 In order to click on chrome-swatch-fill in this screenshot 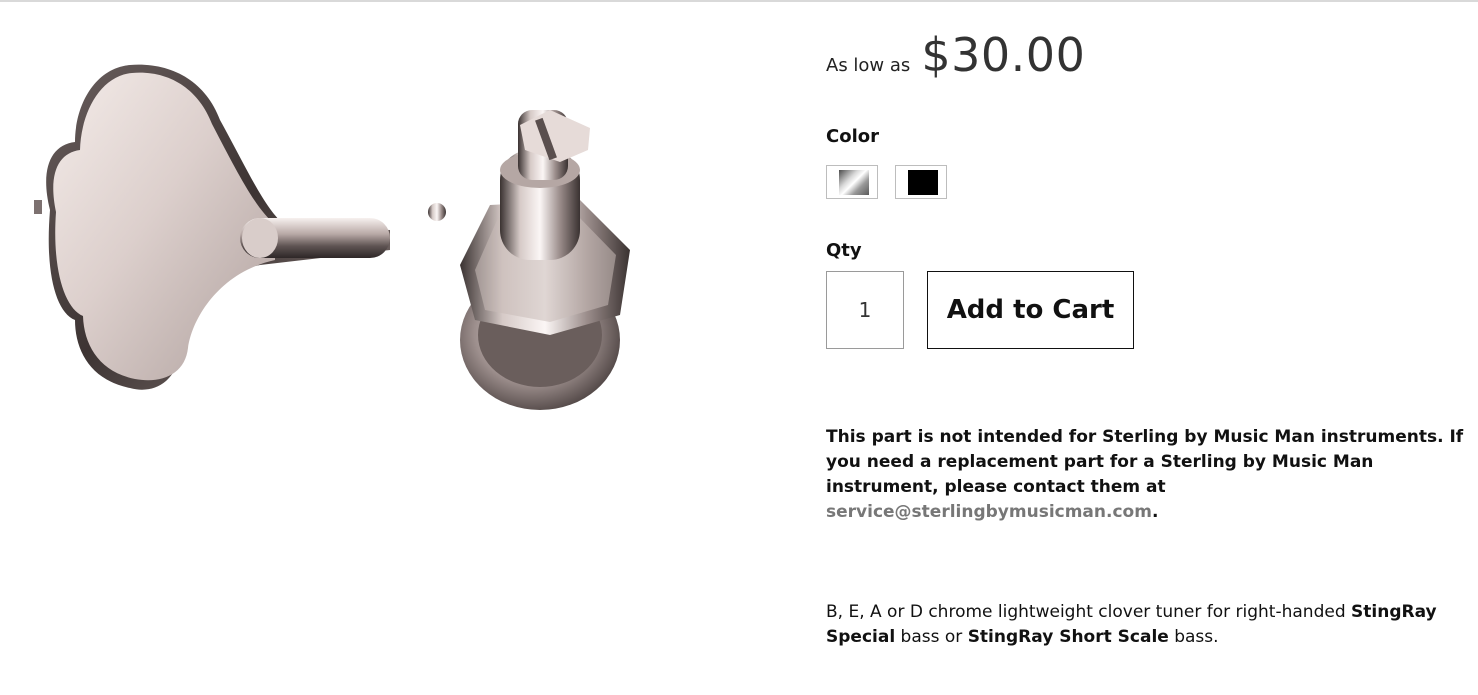, I will do `click(854, 182)`.